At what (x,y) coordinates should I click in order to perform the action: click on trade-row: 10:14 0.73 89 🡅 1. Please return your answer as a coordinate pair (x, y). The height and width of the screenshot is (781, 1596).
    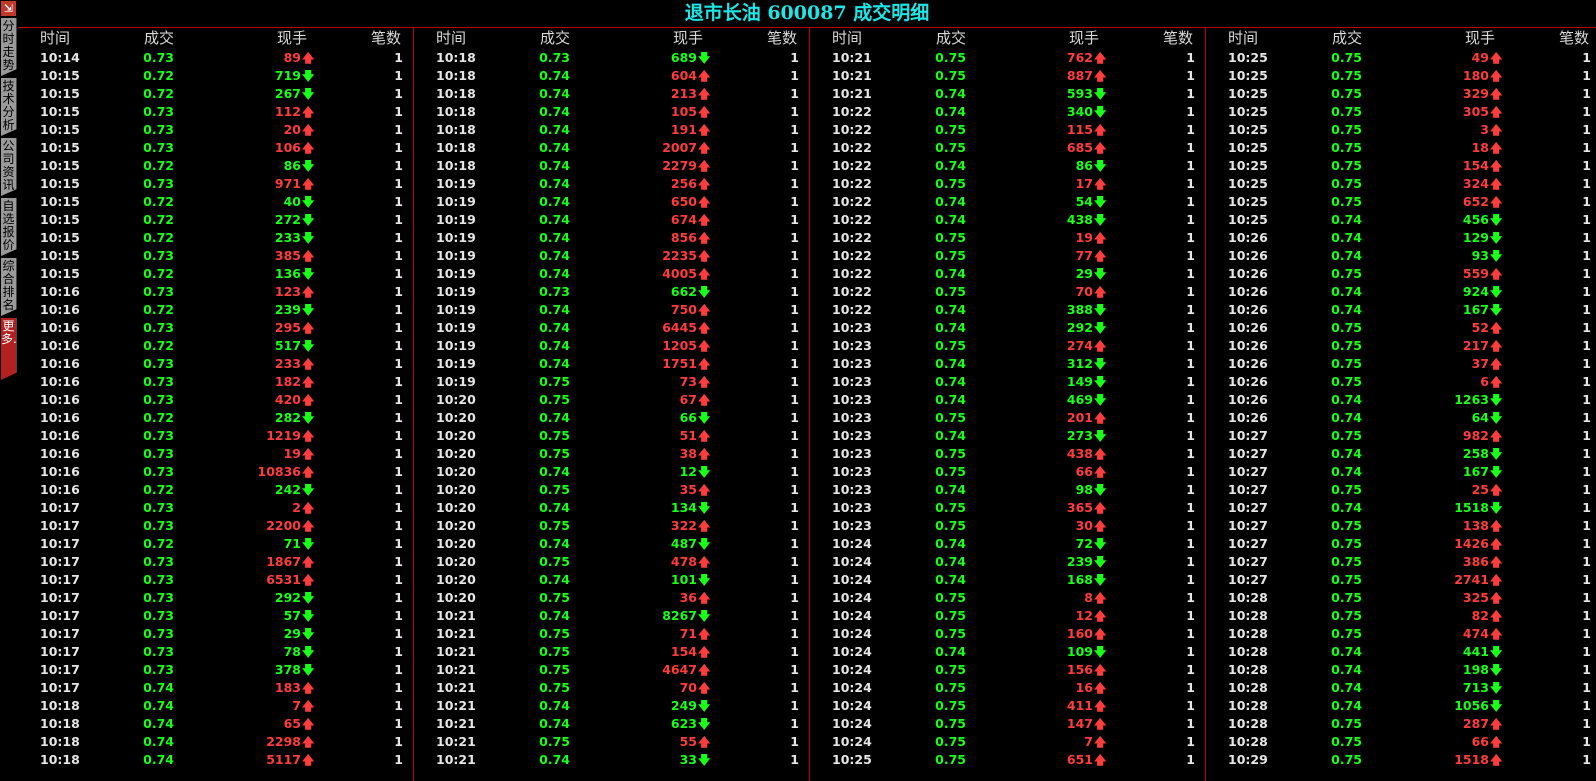
    Looking at the image, I should click on (213, 58).